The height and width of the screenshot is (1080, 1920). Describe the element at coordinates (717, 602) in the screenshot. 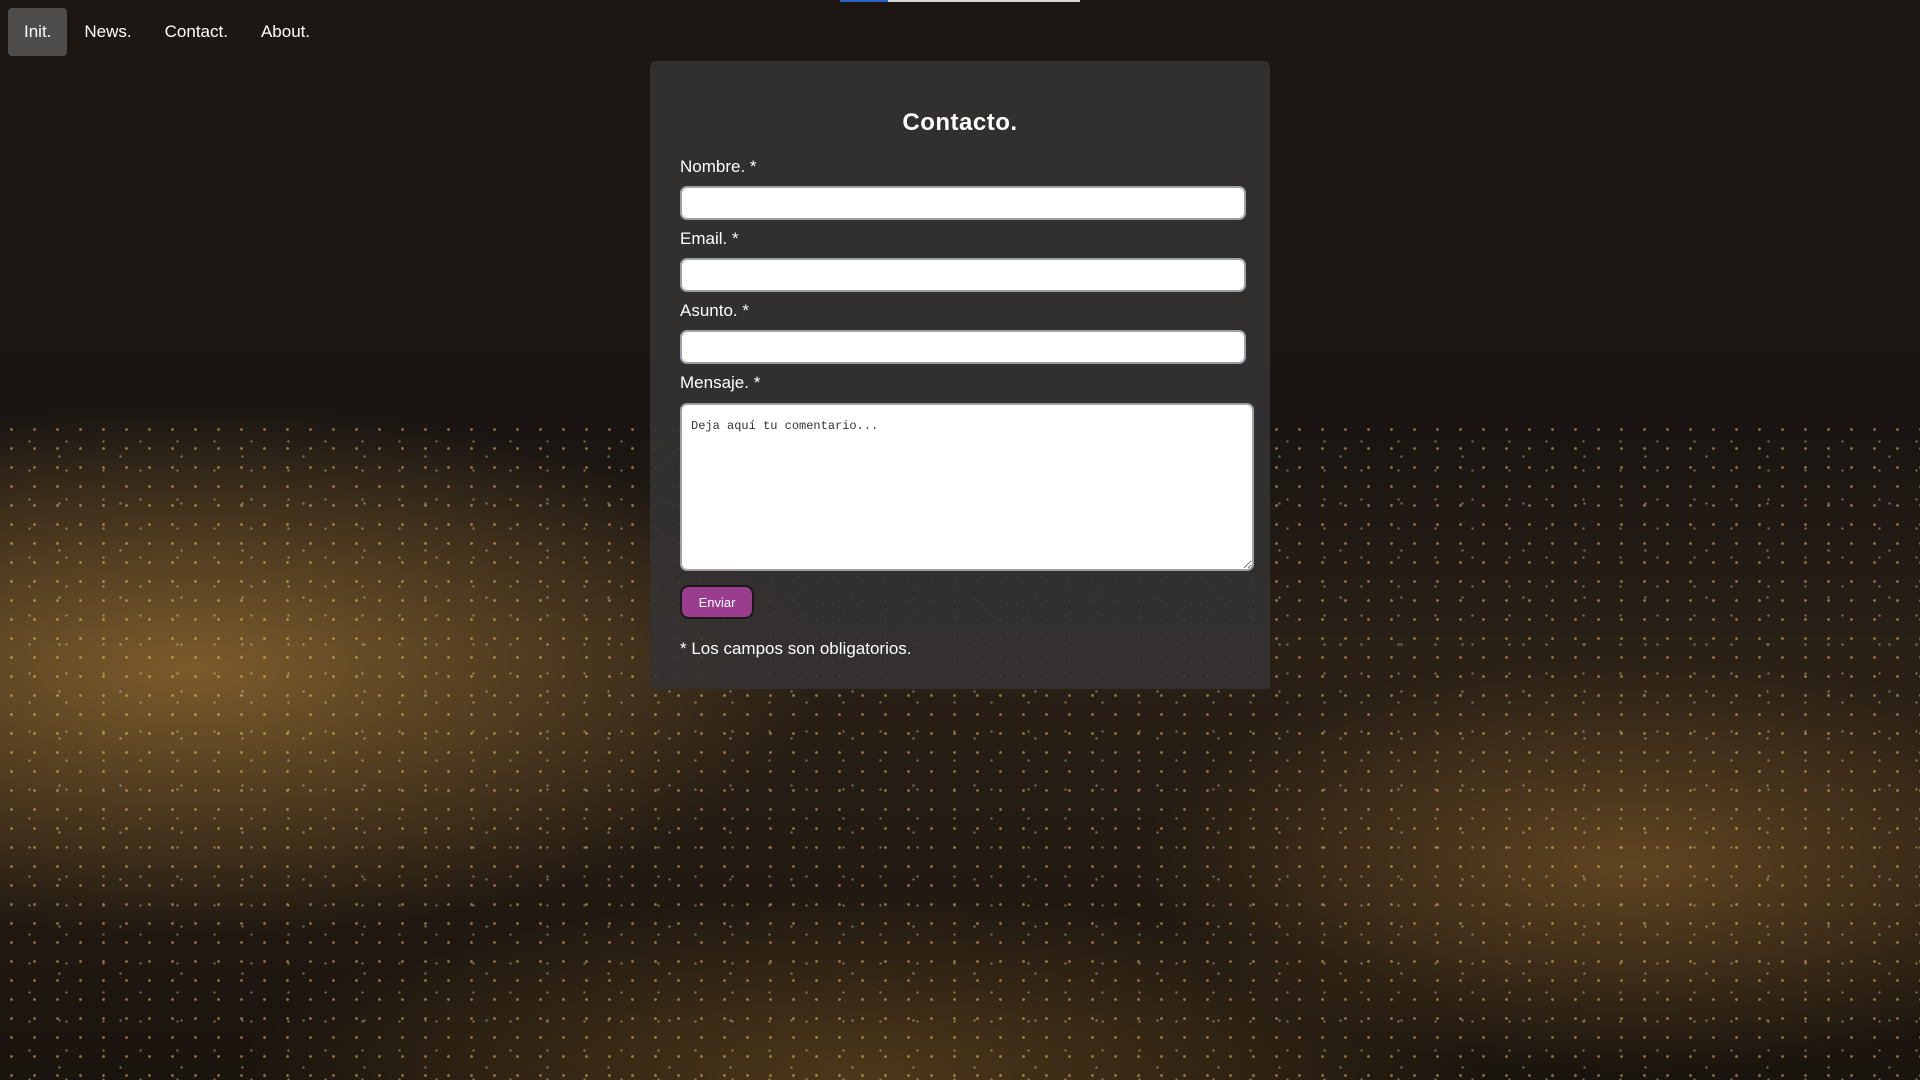

I see `enviar-button: Enviar` at that location.